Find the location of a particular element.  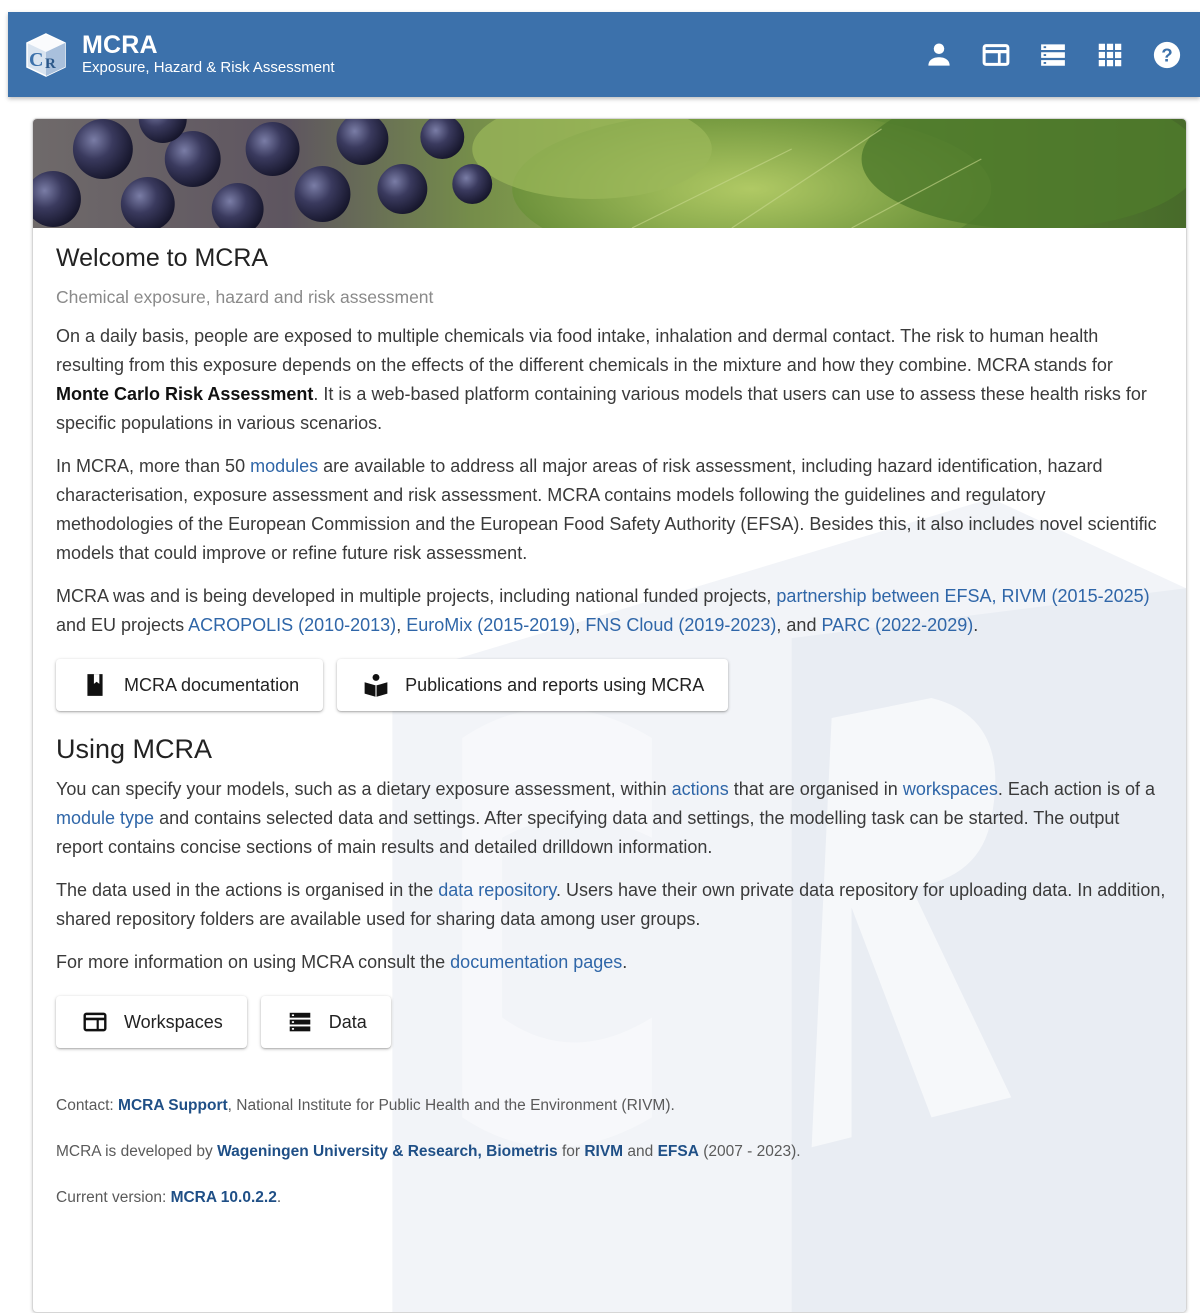

publications-button: Publications and reports using MCRA is located at coordinates (533, 685).